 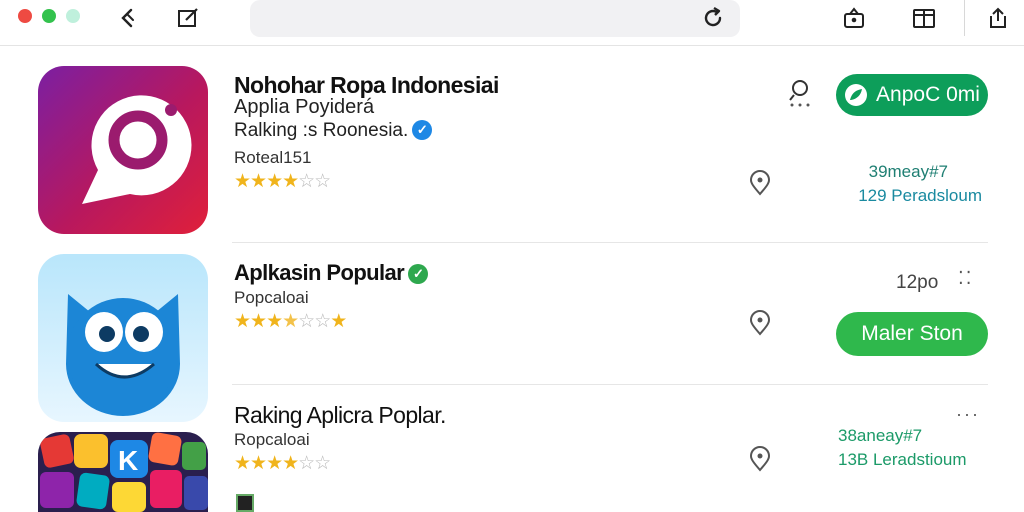 I want to click on app-name: Raking Aplicra Poplar., so click(x=340, y=415).